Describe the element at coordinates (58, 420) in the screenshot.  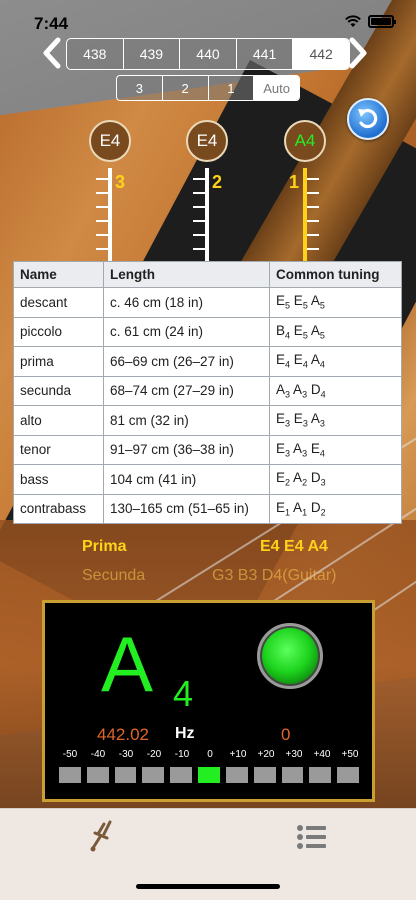
I see `instrument-type-cell: alto` at that location.